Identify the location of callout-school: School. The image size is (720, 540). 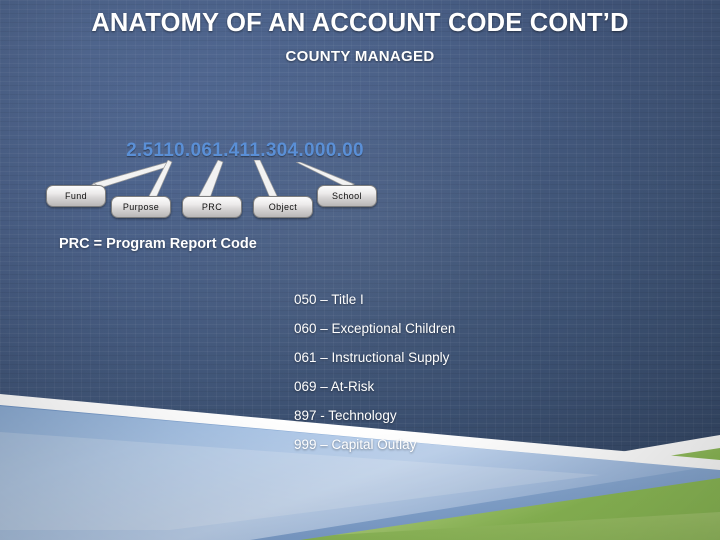
(347, 196).